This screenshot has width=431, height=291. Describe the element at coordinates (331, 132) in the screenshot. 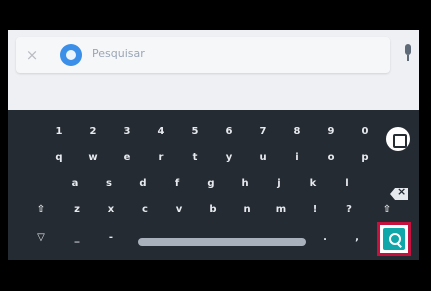

I see `key-9: 9` at that location.